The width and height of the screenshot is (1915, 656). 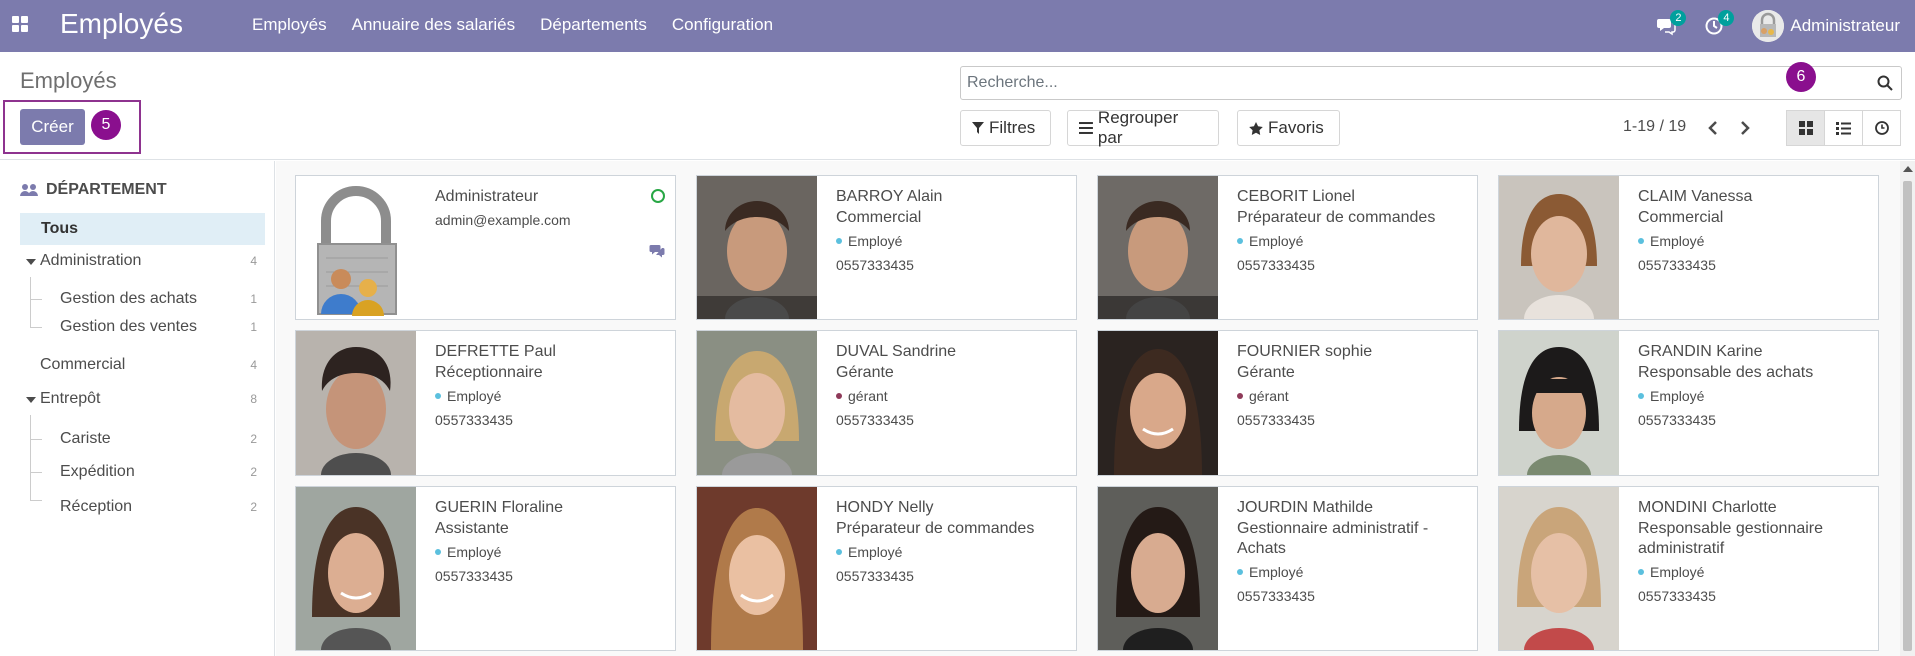 I want to click on employee-job: Responsable des achats, so click(x=1726, y=372).